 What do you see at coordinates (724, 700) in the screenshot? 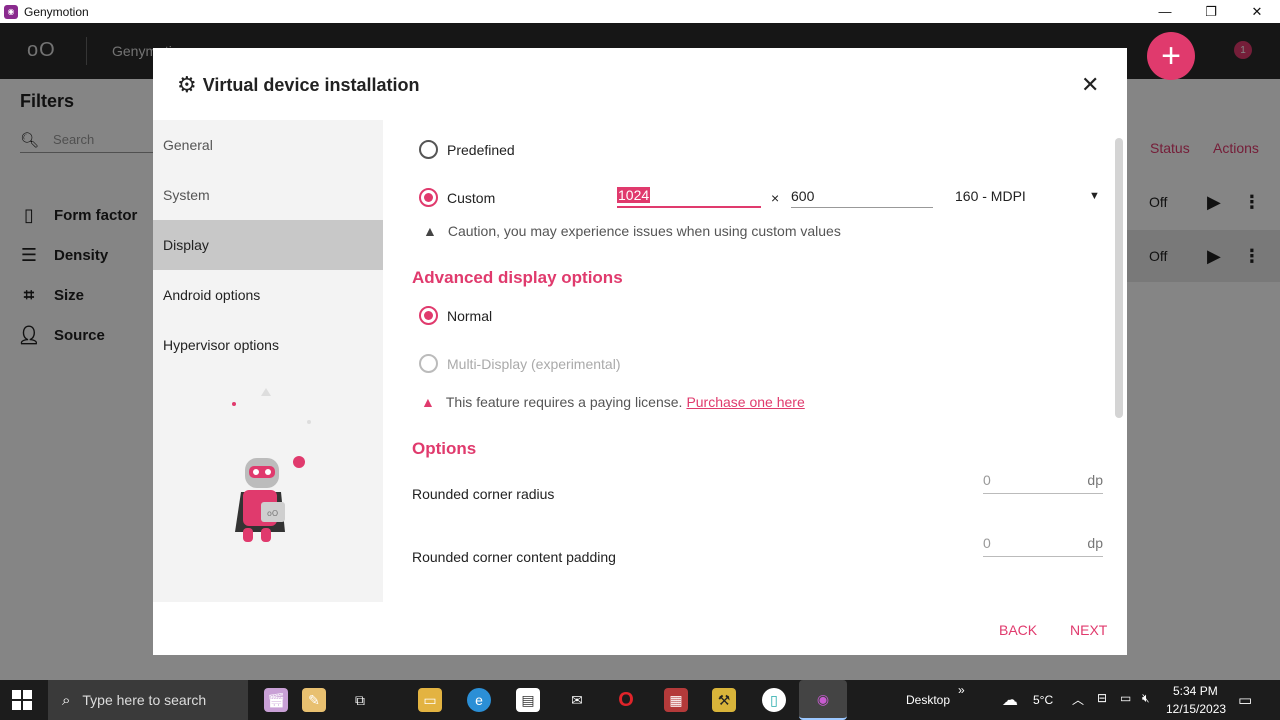
I see `tool-app-icon: ⚒` at bounding box center [724, 700].